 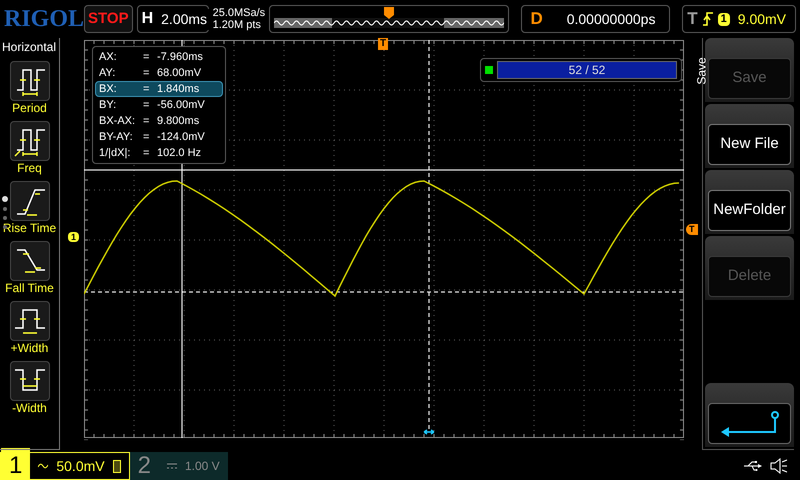 What do you see at coordinates (74, 237) in the screenshot?
I see `channel-marker: 1` at bounding box center [74, 237].